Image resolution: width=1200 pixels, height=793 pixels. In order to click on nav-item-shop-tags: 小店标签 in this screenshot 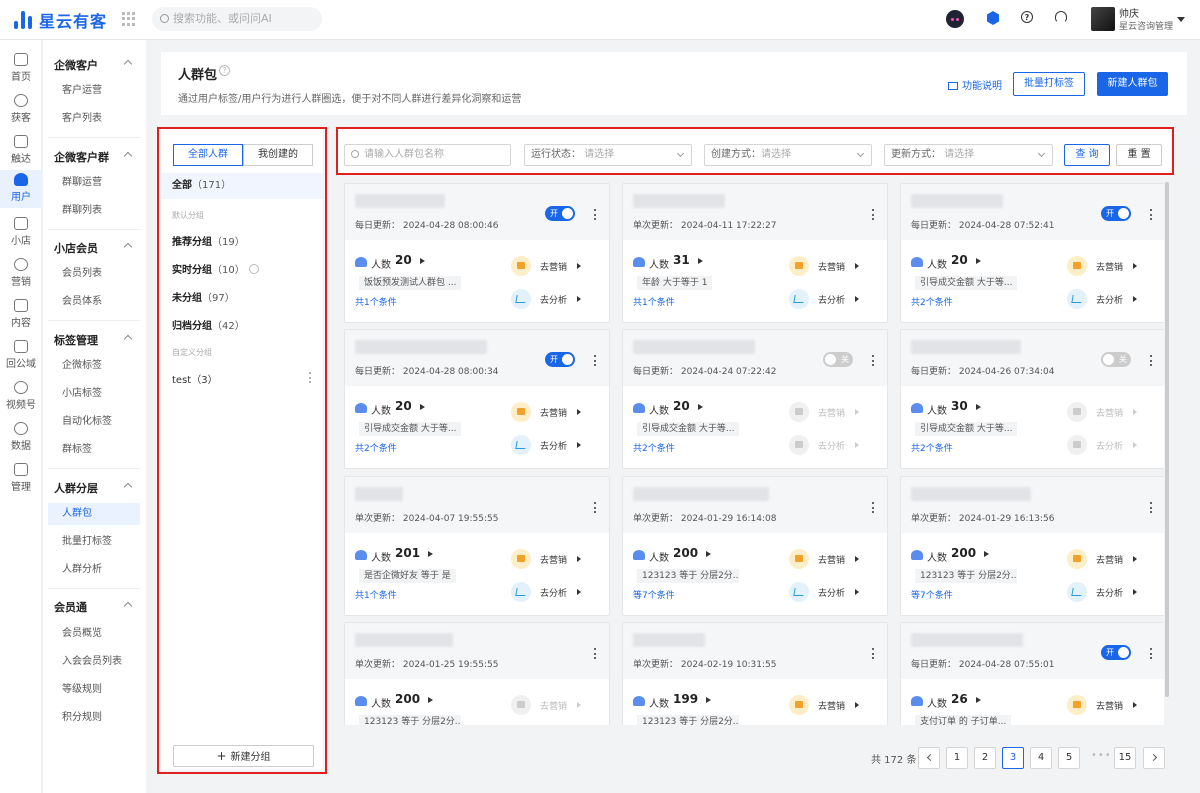, I will do `click(94, 394)`.